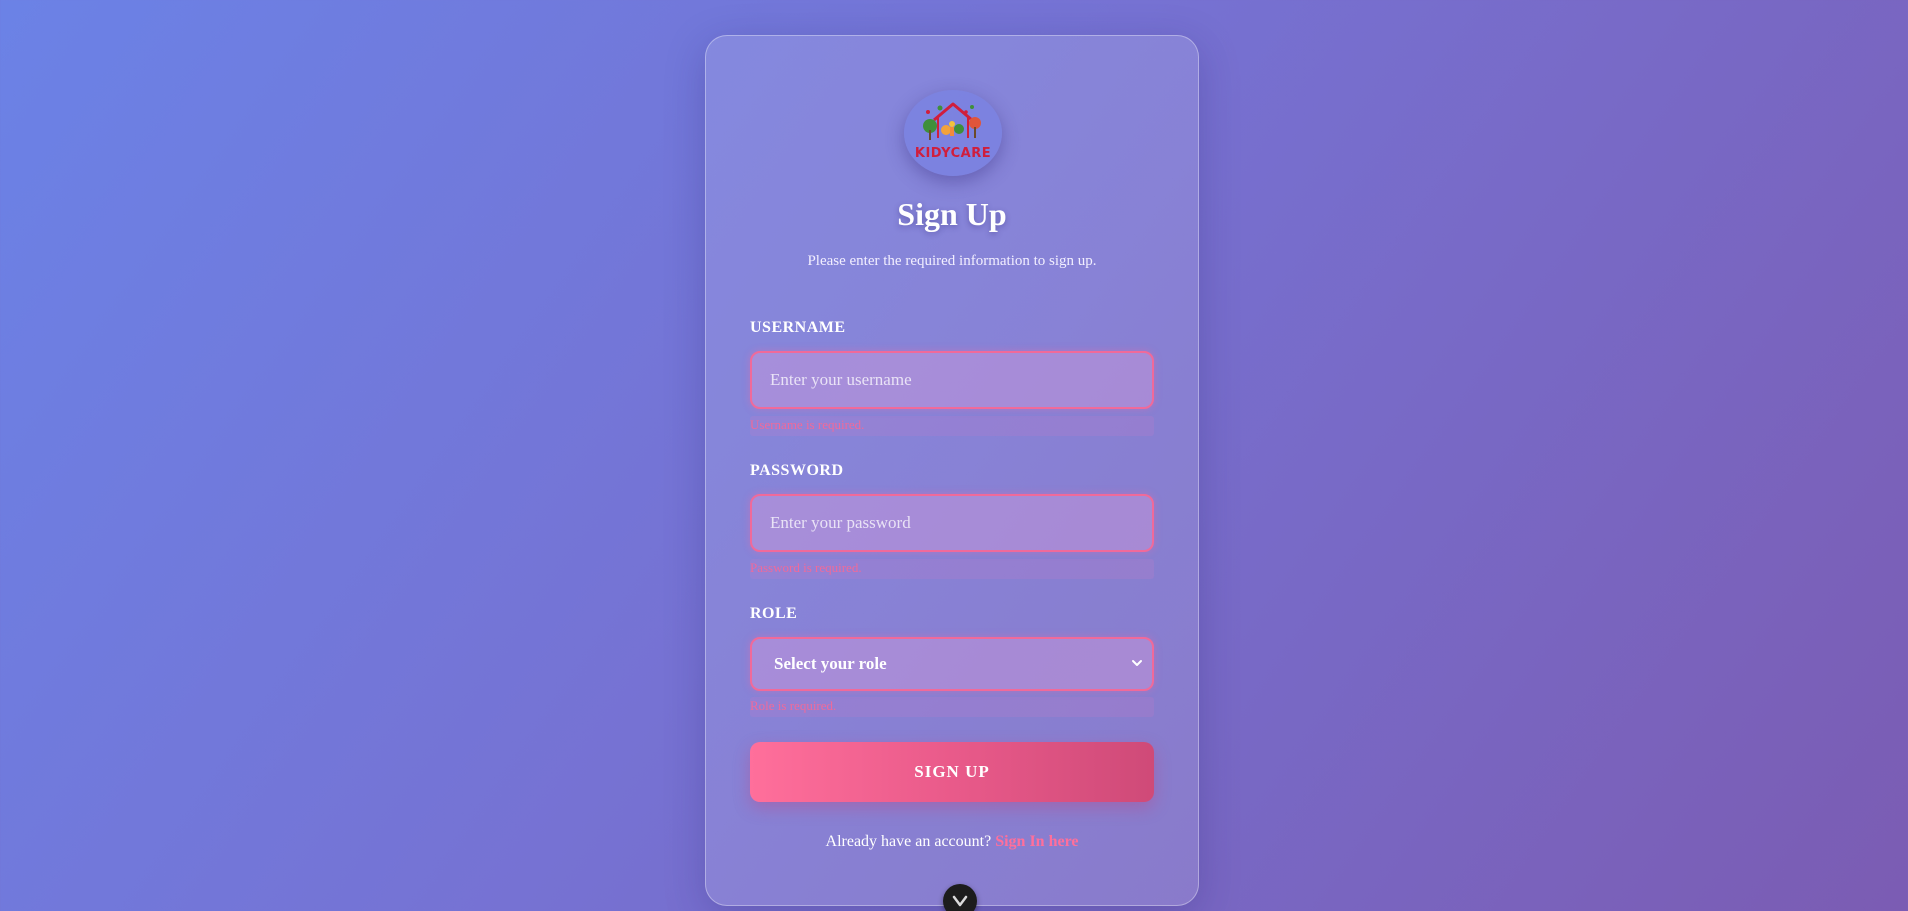 Image resolution: width=1908 pixels, height=911 pixels. Describe the element at coordinates (830, 663) in the screenshot. I see `role-select-value: Select your role` at that location.